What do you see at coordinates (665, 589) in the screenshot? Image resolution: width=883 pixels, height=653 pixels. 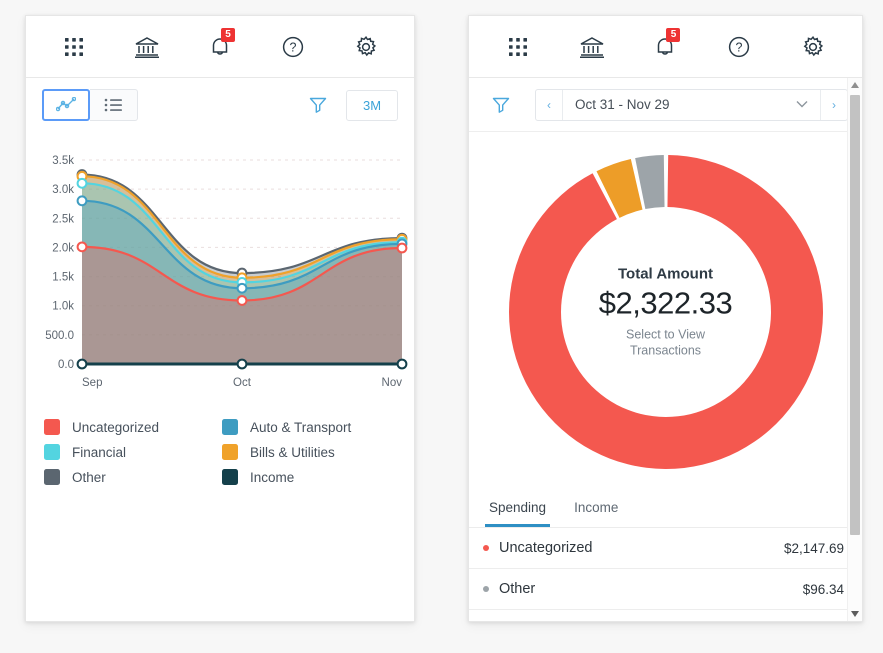 I see `list-item: Other $96.34` at bounding box center [665, 589].